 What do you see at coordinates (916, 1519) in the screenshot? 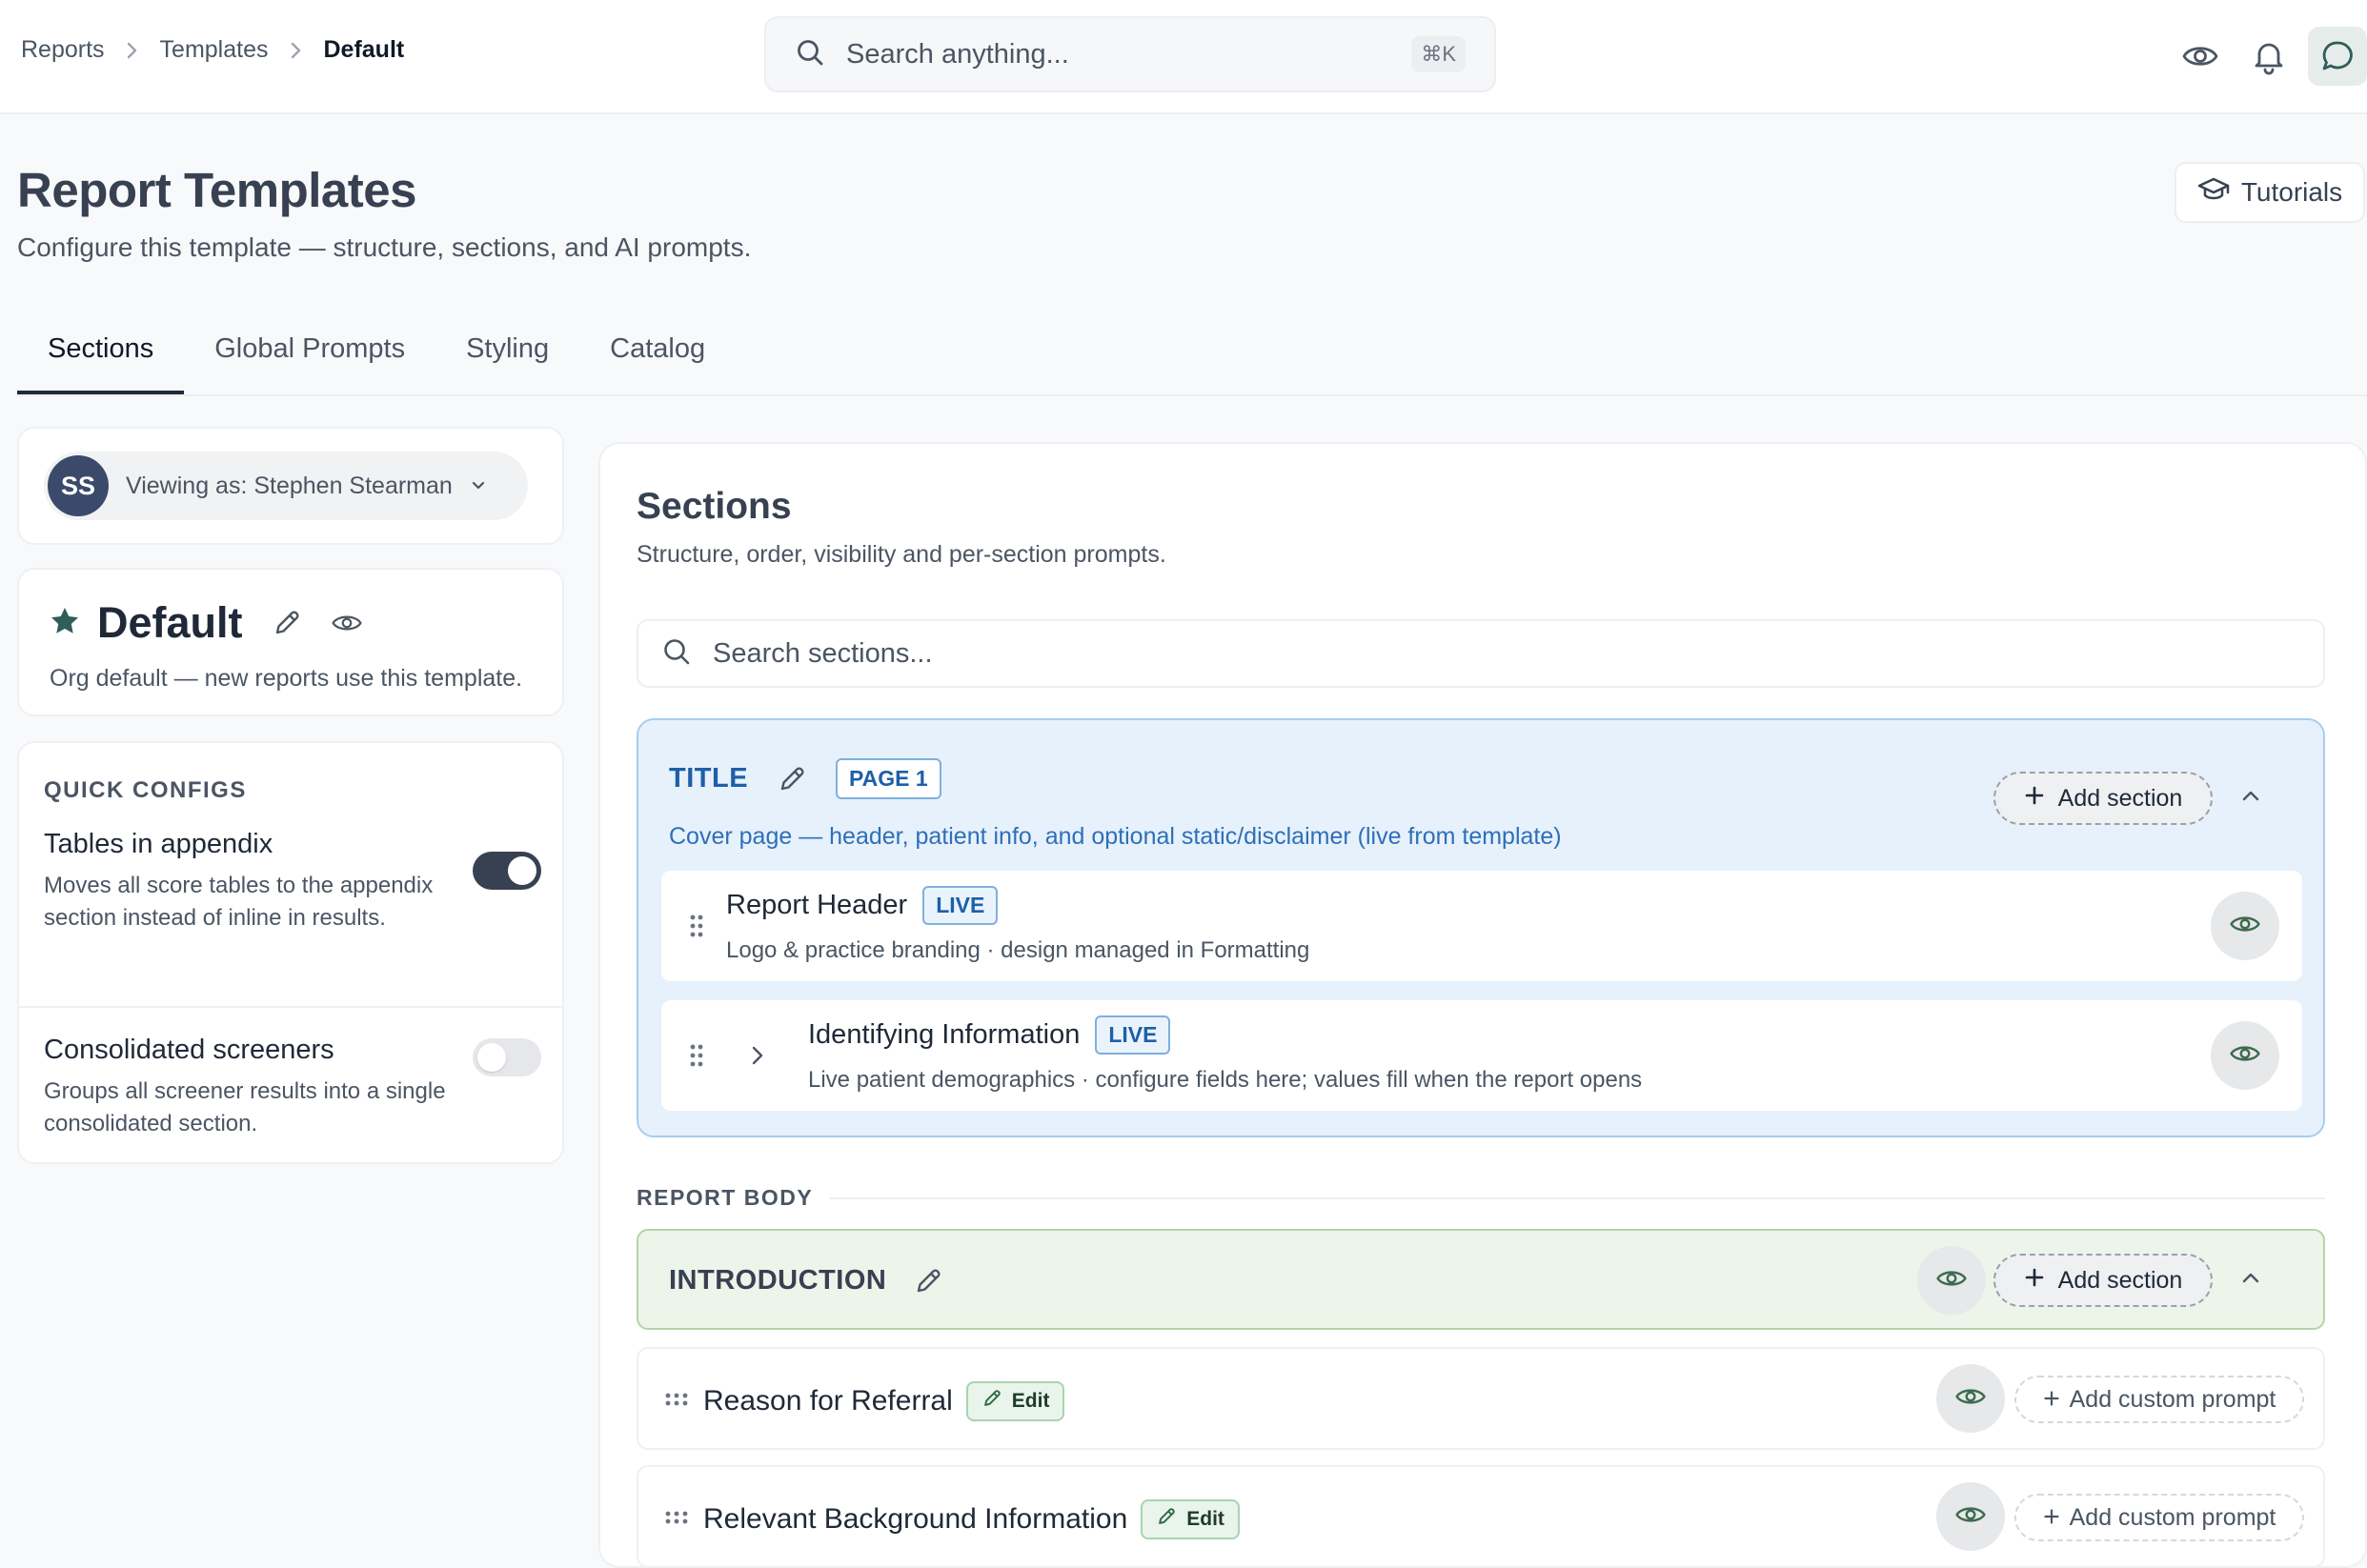
I see `section-row-title: Relevant Background Information` at bounding box center [916, 1519].